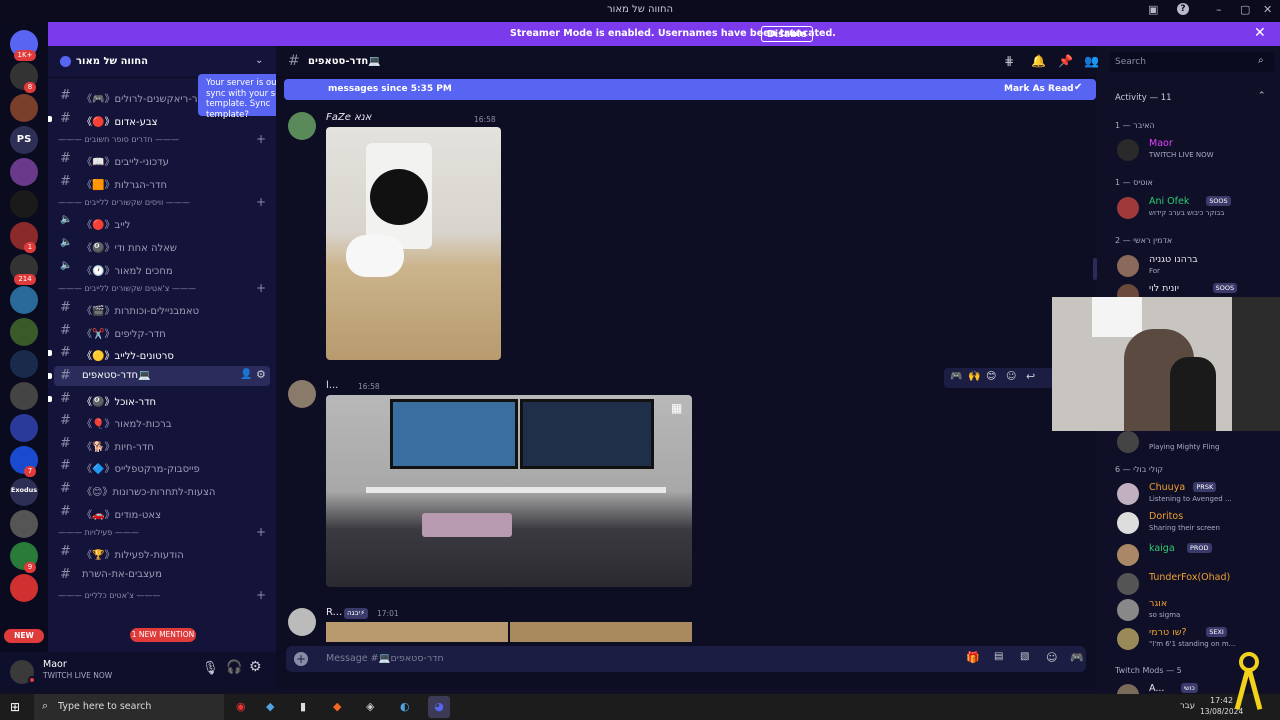  Describe the element at coordinates (991, 376) in the screenshot. I see `reaction-icon: 😊` at that location.